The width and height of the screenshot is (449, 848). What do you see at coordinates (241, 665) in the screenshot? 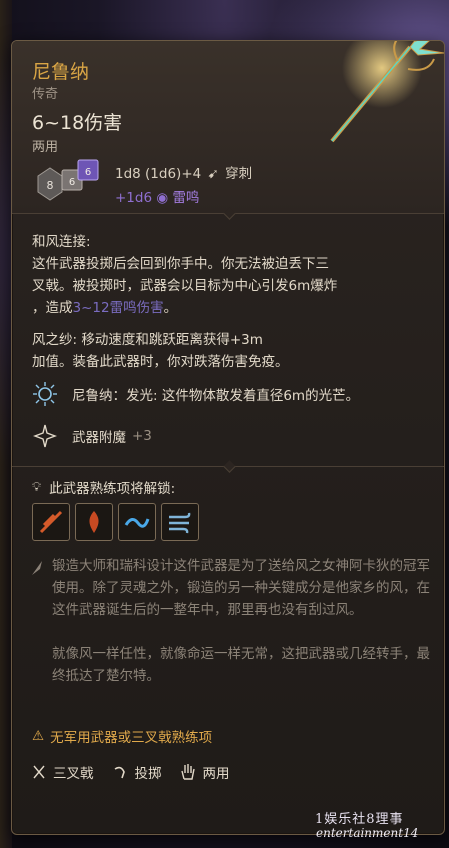
I see `lore-paragraph: 就像风一样任性，就像命运一样无常，这把武器或几经转手，最终抵达了楚尔特。` at bounding box center [241, 665].